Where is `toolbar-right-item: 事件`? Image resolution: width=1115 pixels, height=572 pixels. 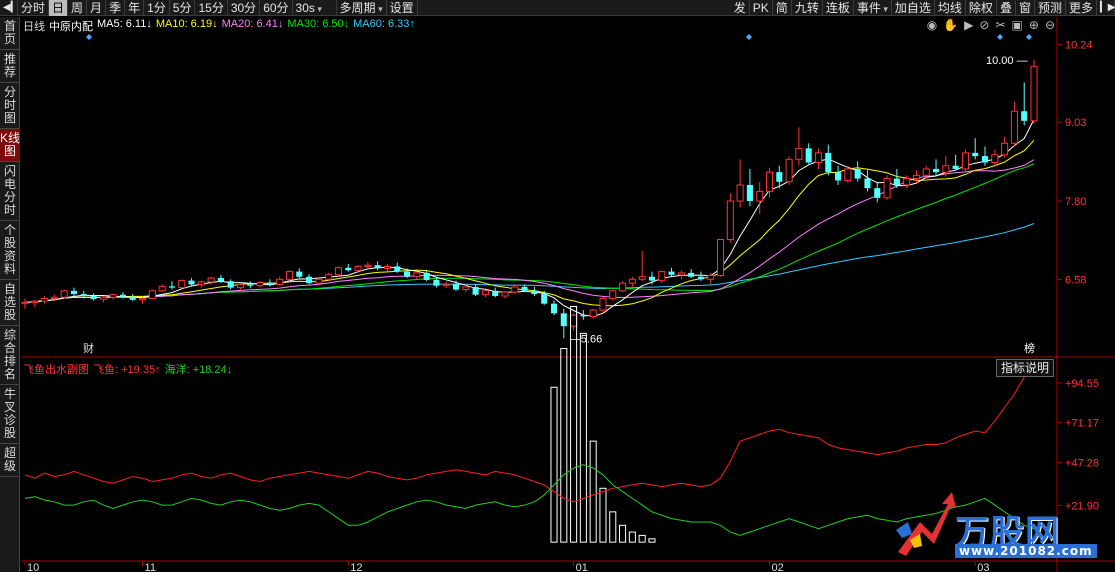 toolbar-right-item: 事件 is located at coordinates (873, 8).